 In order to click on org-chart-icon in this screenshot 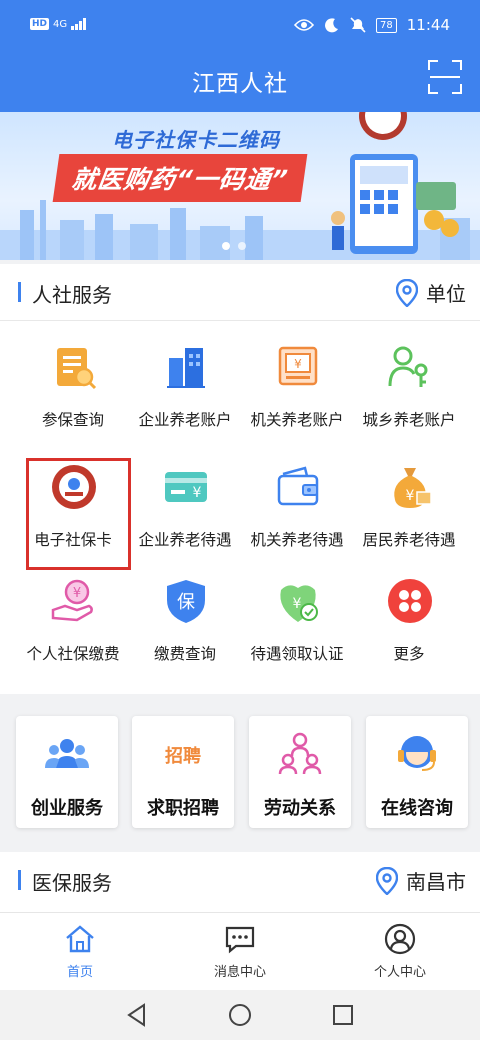, I will do `click(300, 753)`.